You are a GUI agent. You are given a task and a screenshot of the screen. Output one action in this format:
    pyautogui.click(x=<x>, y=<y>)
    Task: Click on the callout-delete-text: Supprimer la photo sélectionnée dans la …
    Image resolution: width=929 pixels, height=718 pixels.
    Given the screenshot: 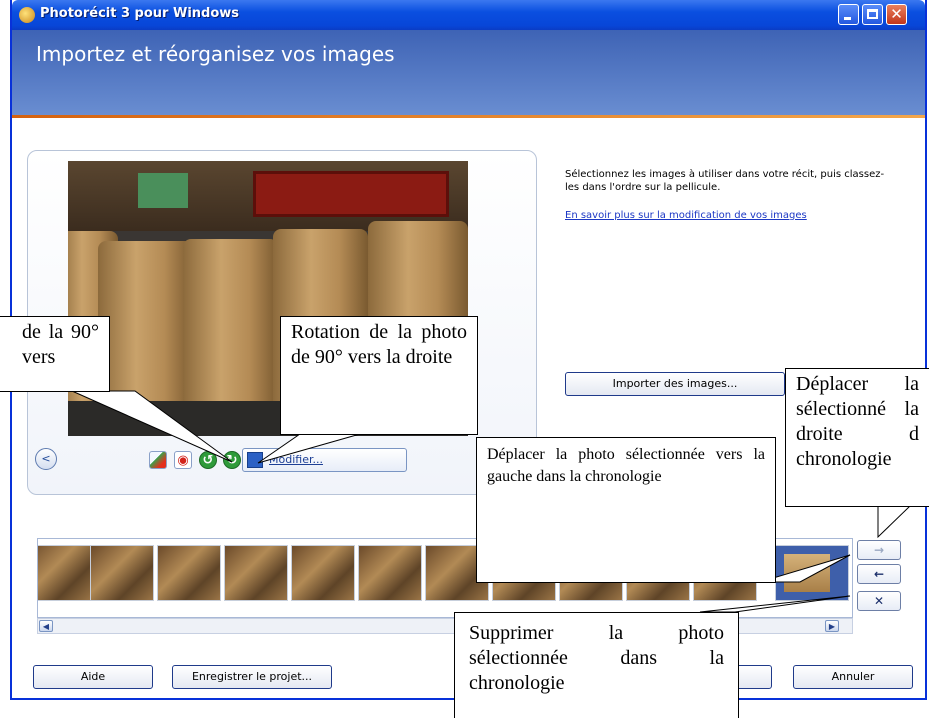 What is the action you would take?
    pyautogui.click(x=596, y=658)
    